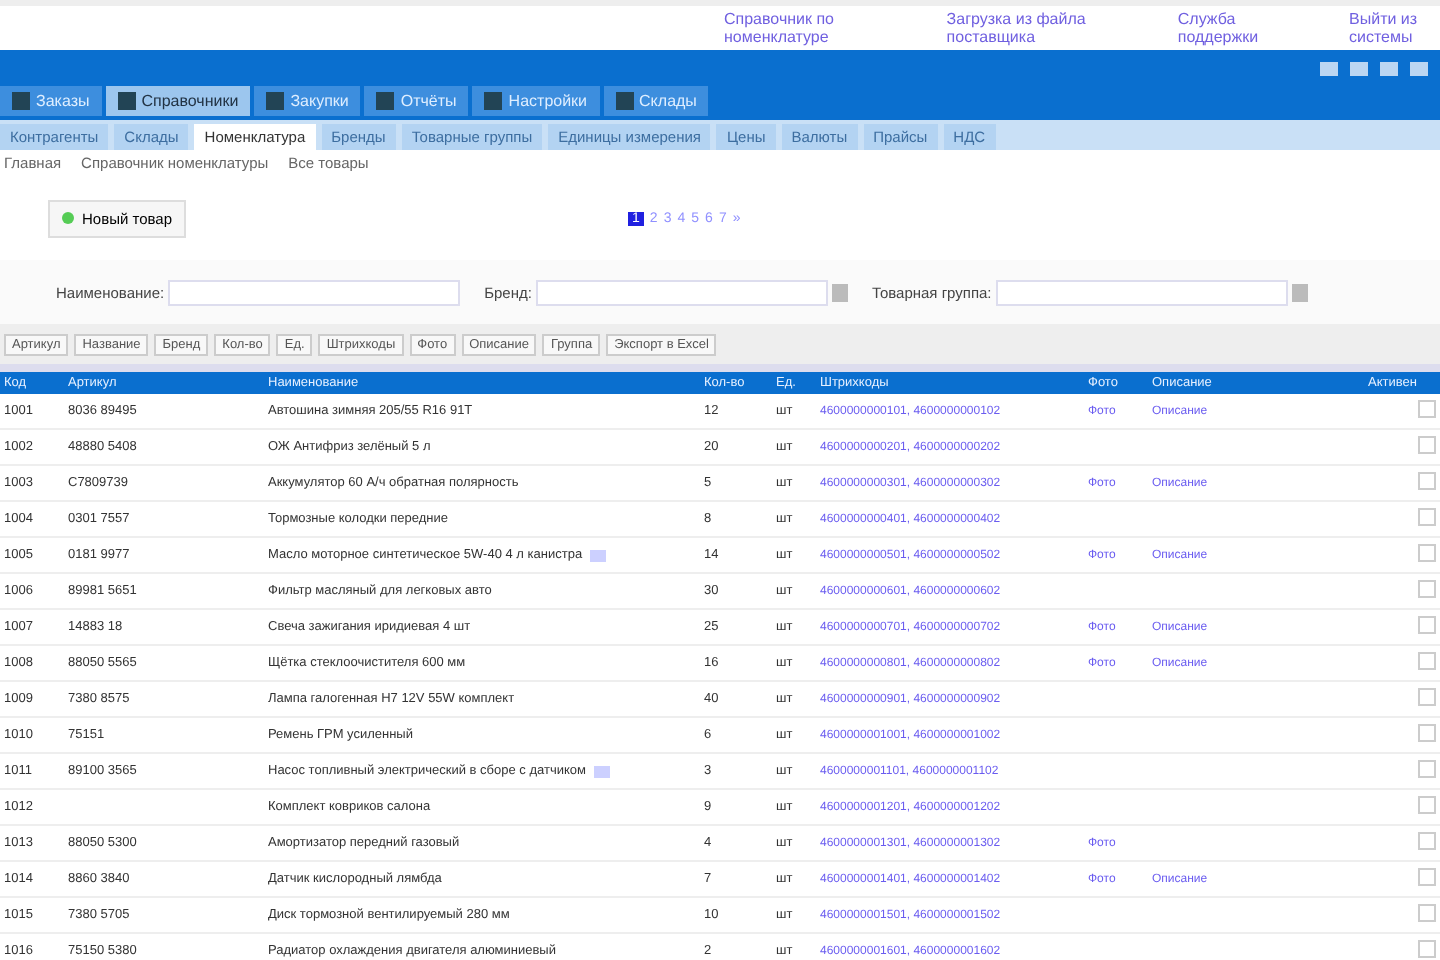 This screenshot has height=960, width=1440. I want to click on main-tab: Заказы, so click(51, 101).